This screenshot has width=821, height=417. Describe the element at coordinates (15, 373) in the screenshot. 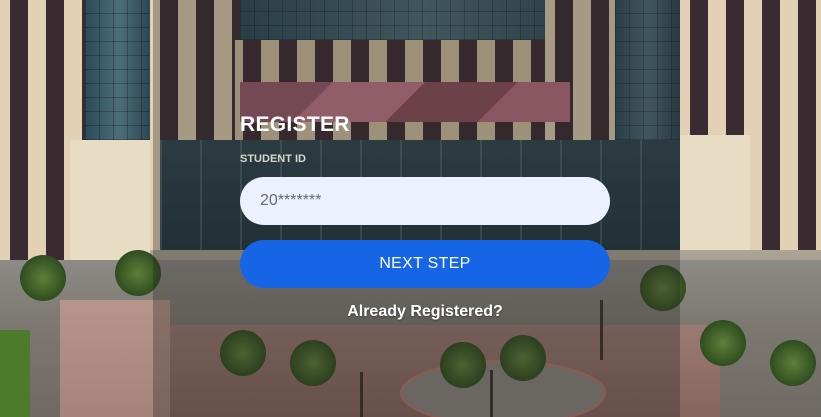

I see `grass-patch` at that location.